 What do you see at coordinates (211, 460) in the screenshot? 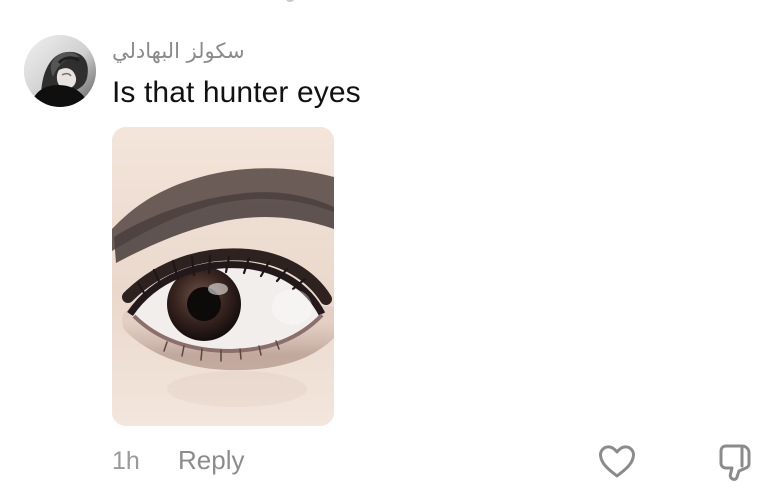
I see `reply-button: Reply` at bounding box center [211, 460].